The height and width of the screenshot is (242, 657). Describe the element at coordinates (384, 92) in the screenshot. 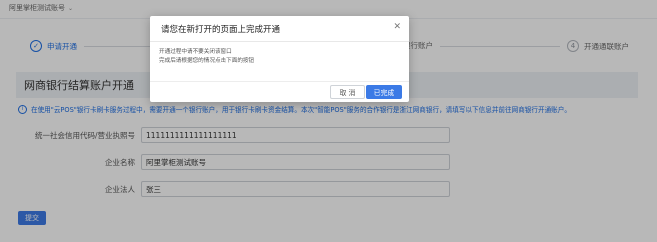

I see `done-button: 已完成` at that location.